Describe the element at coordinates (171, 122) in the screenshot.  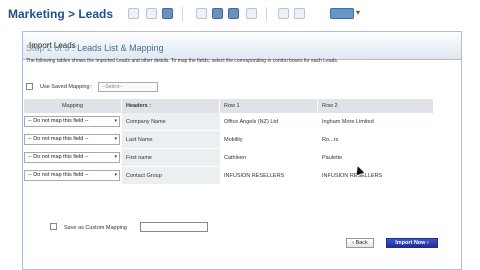
I see `header-cell: Company Name` at that location.